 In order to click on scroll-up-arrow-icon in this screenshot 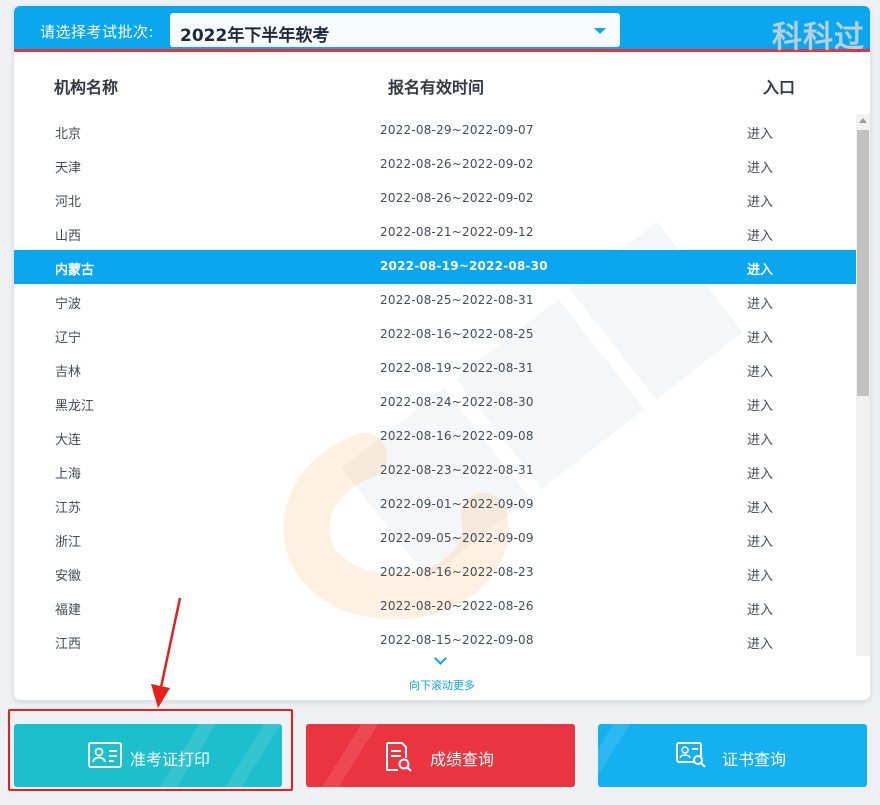, I will do `click(863, 120)`.